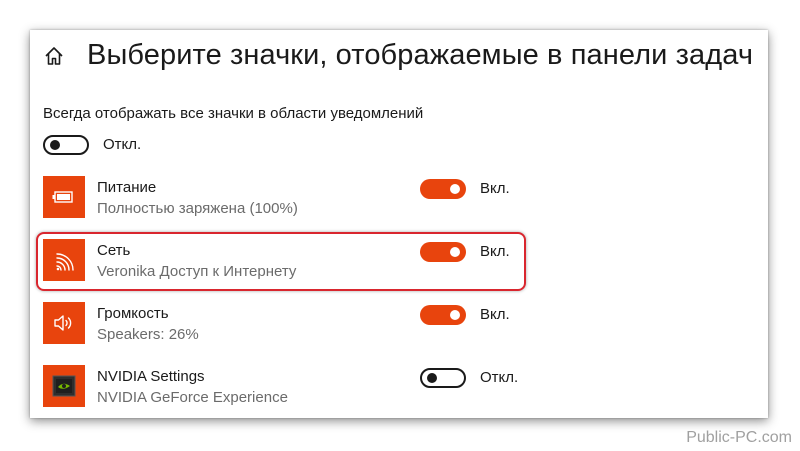  I want to click on wifi-icon, so click(64, 260).